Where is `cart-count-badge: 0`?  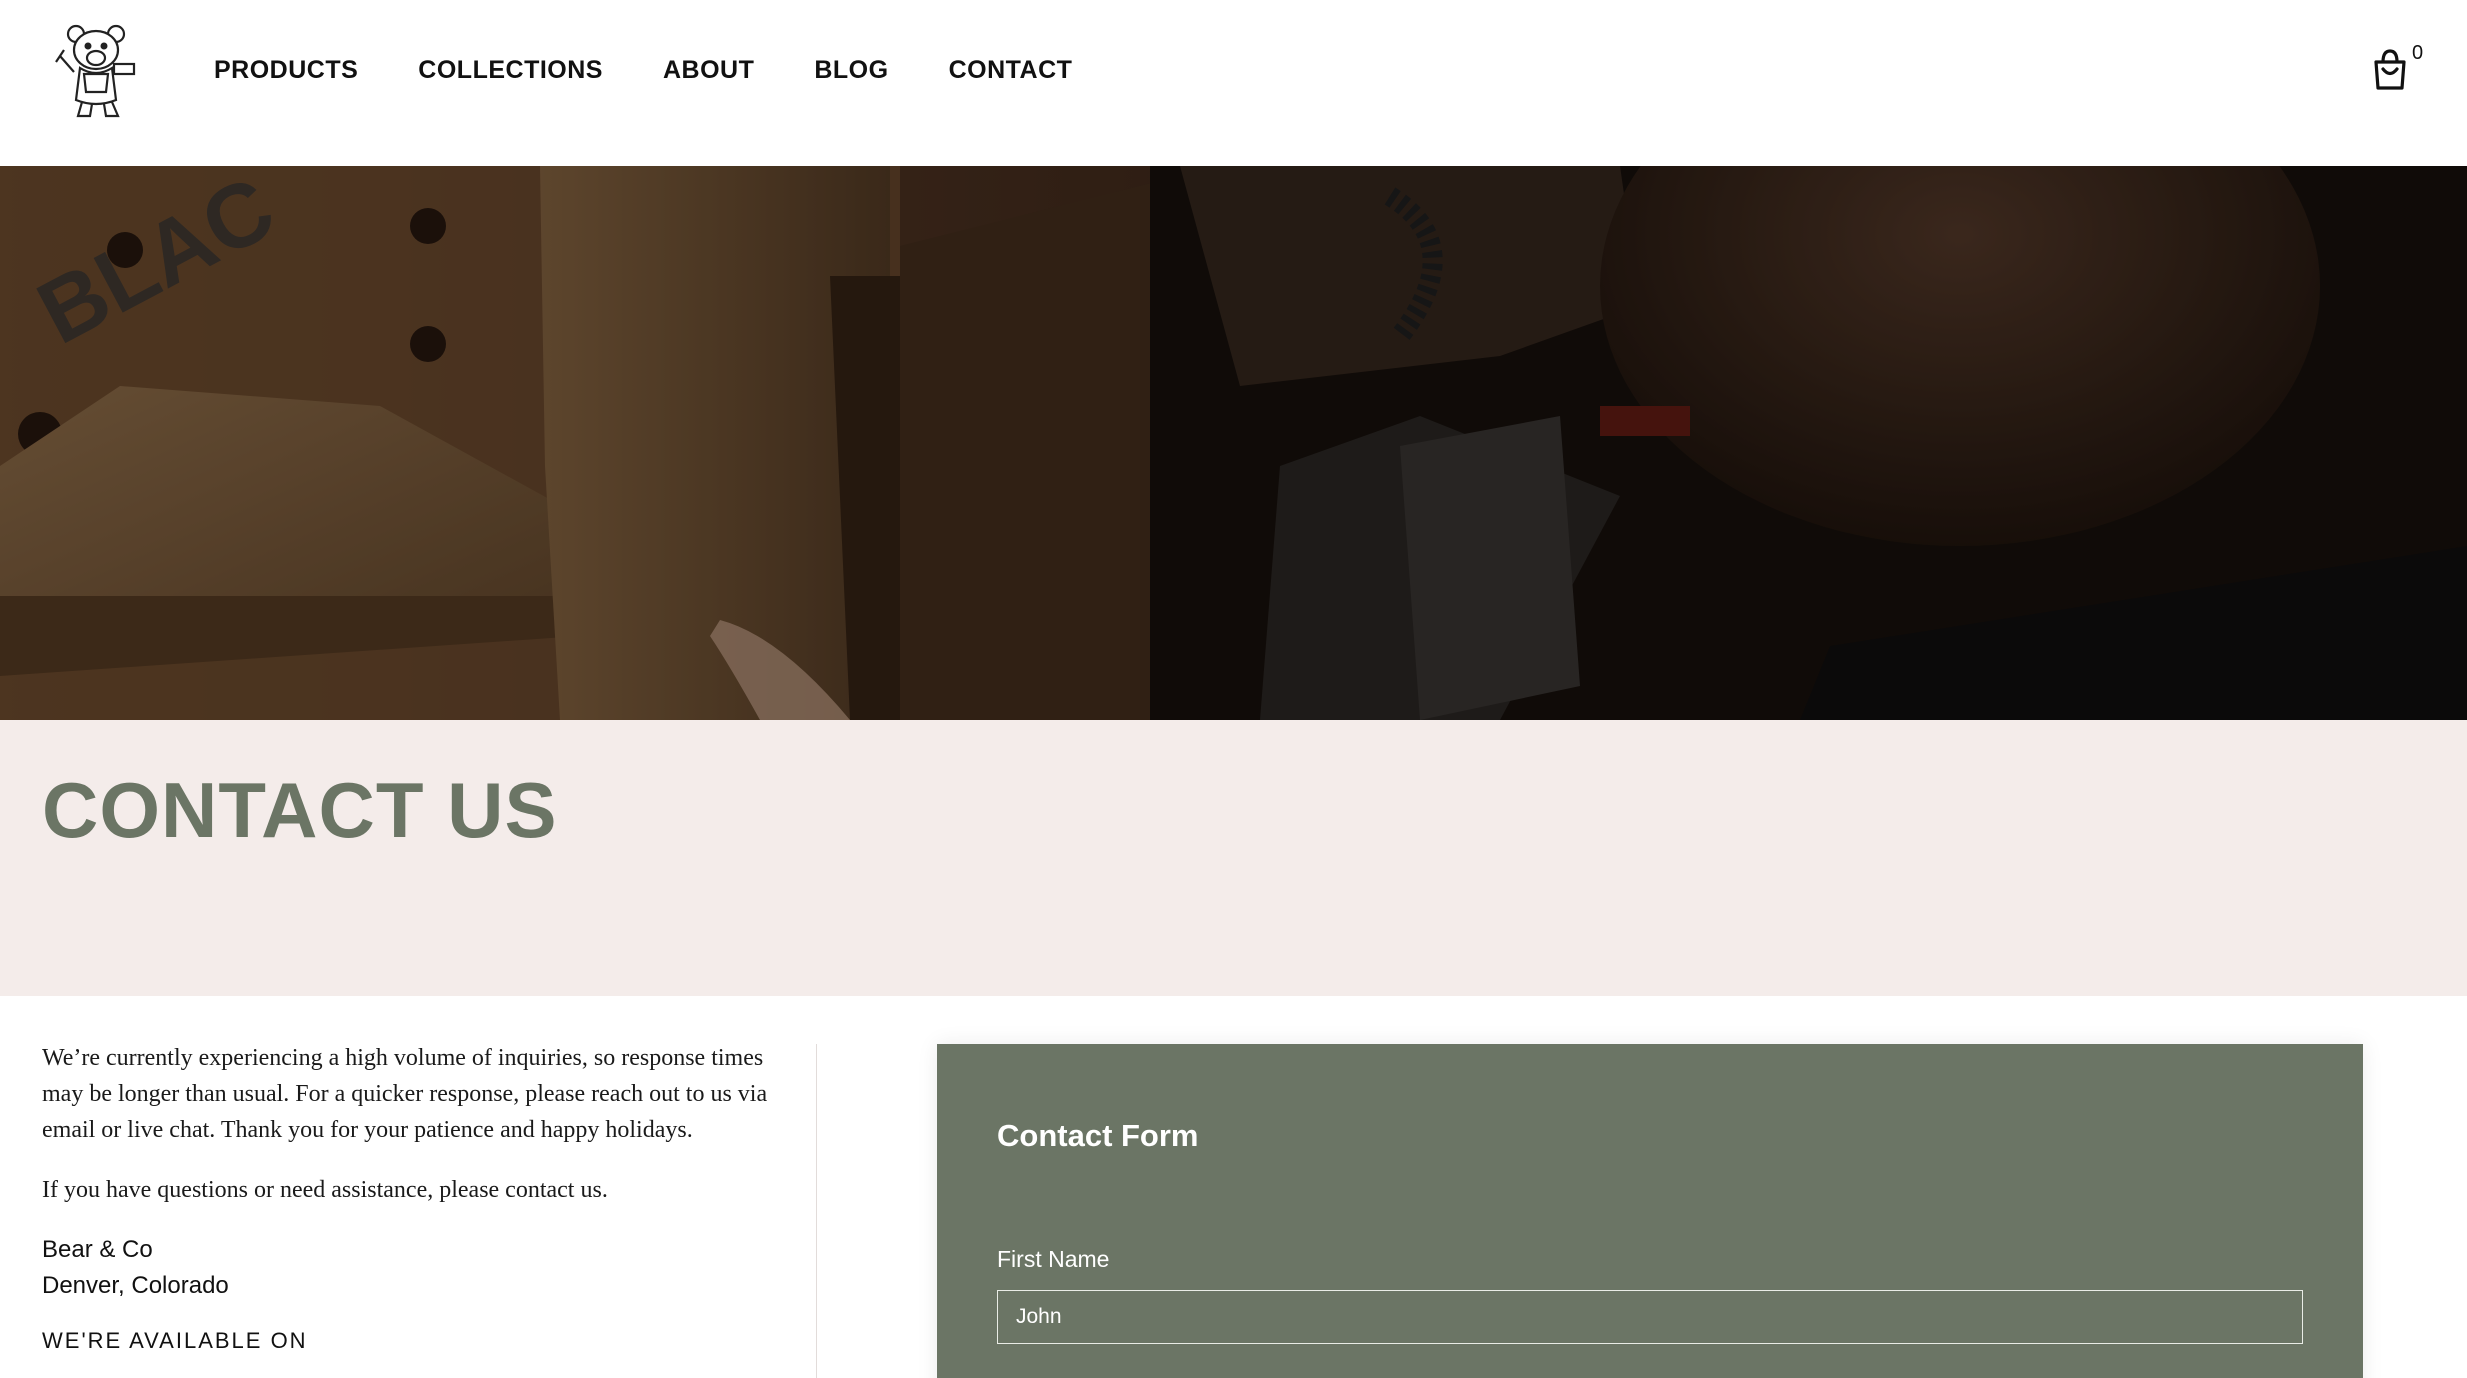
cart-count-badge: 0 is located at coordinates (2418, 53).